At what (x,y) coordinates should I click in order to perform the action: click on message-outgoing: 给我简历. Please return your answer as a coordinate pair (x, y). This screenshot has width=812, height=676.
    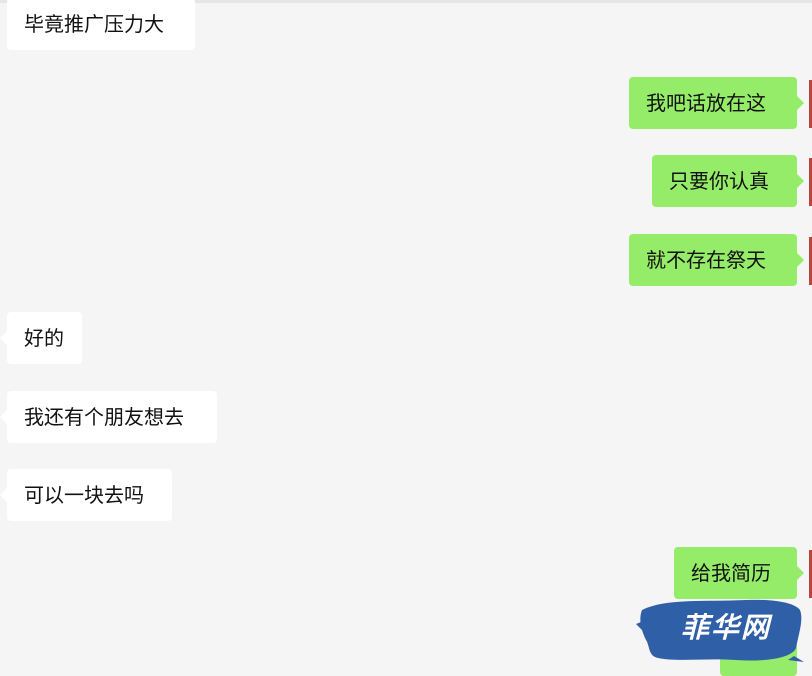
    Looking at the image, I should click on (739, 573).